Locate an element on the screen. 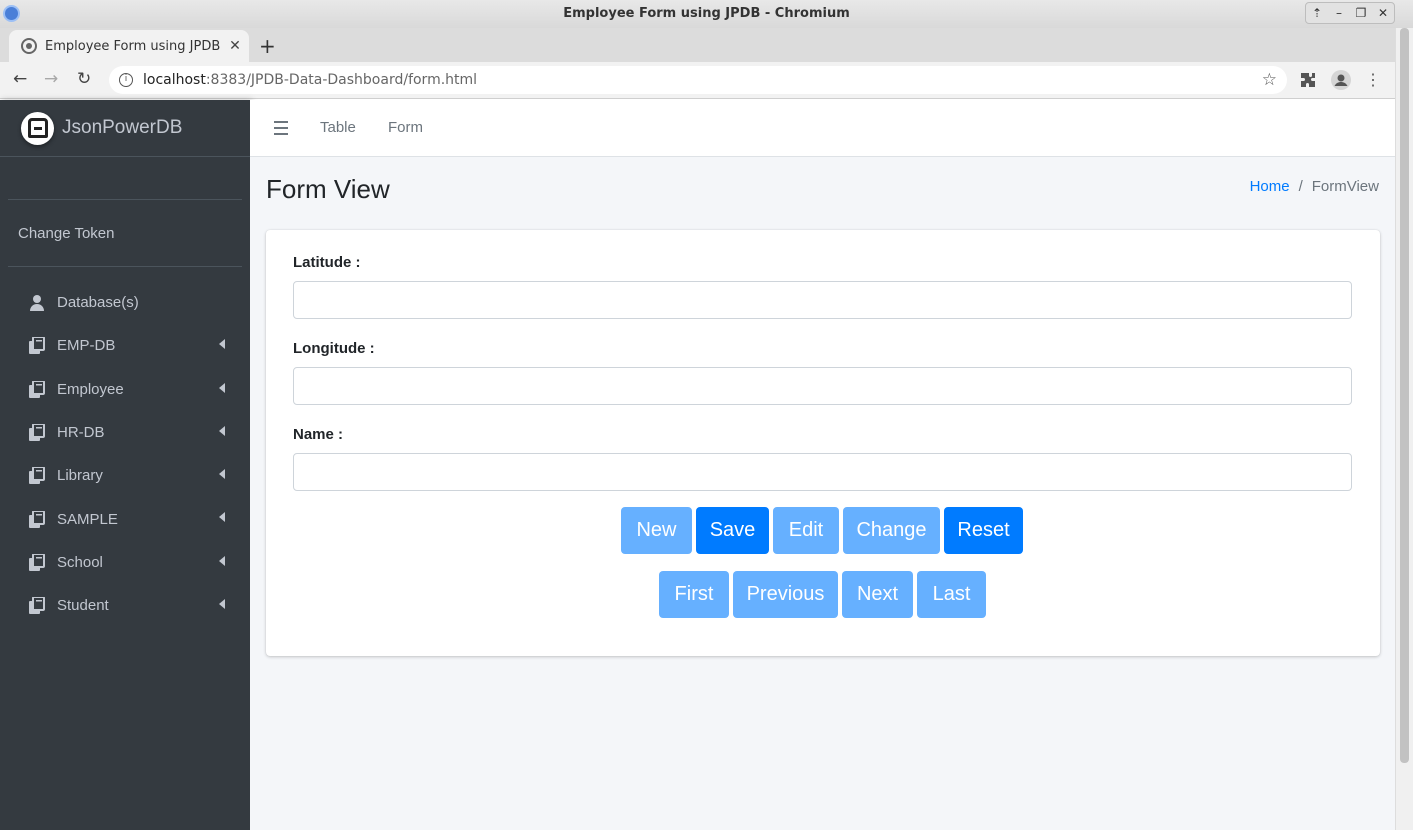 This screenshot has width=1413, height=830. new-button: New is located at coordinates (656, 530).